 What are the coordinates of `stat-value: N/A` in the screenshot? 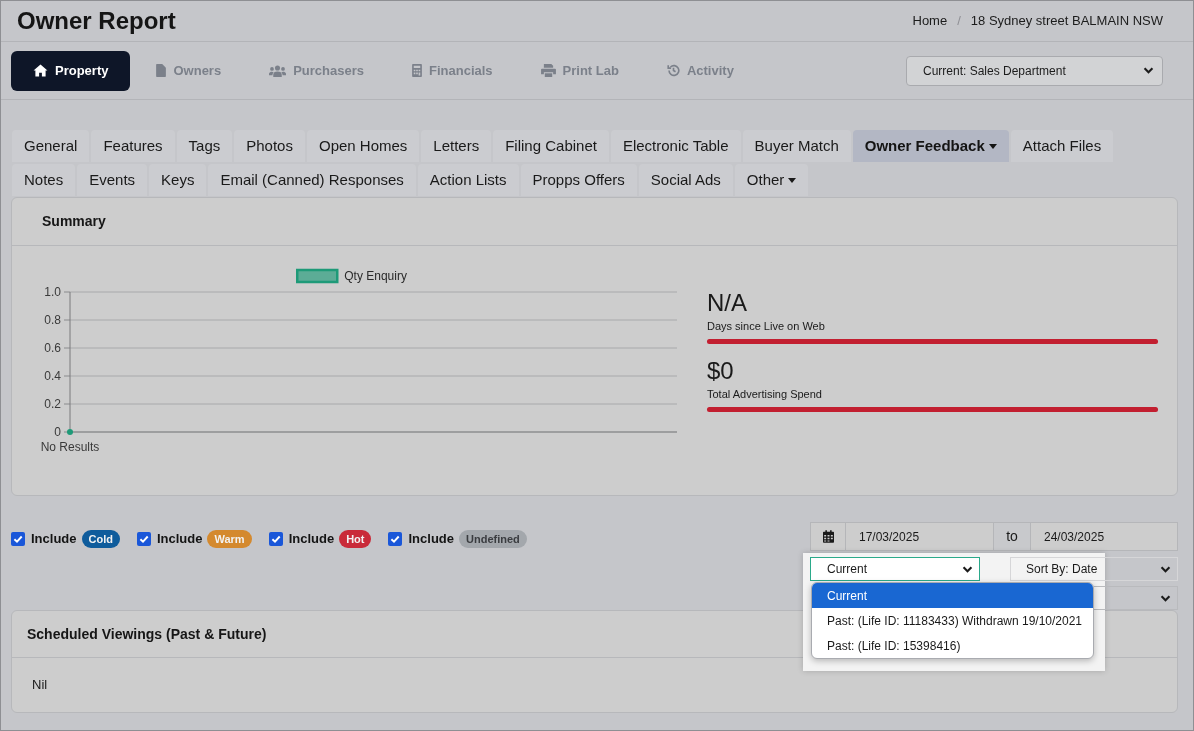 It's located at (727, 303).